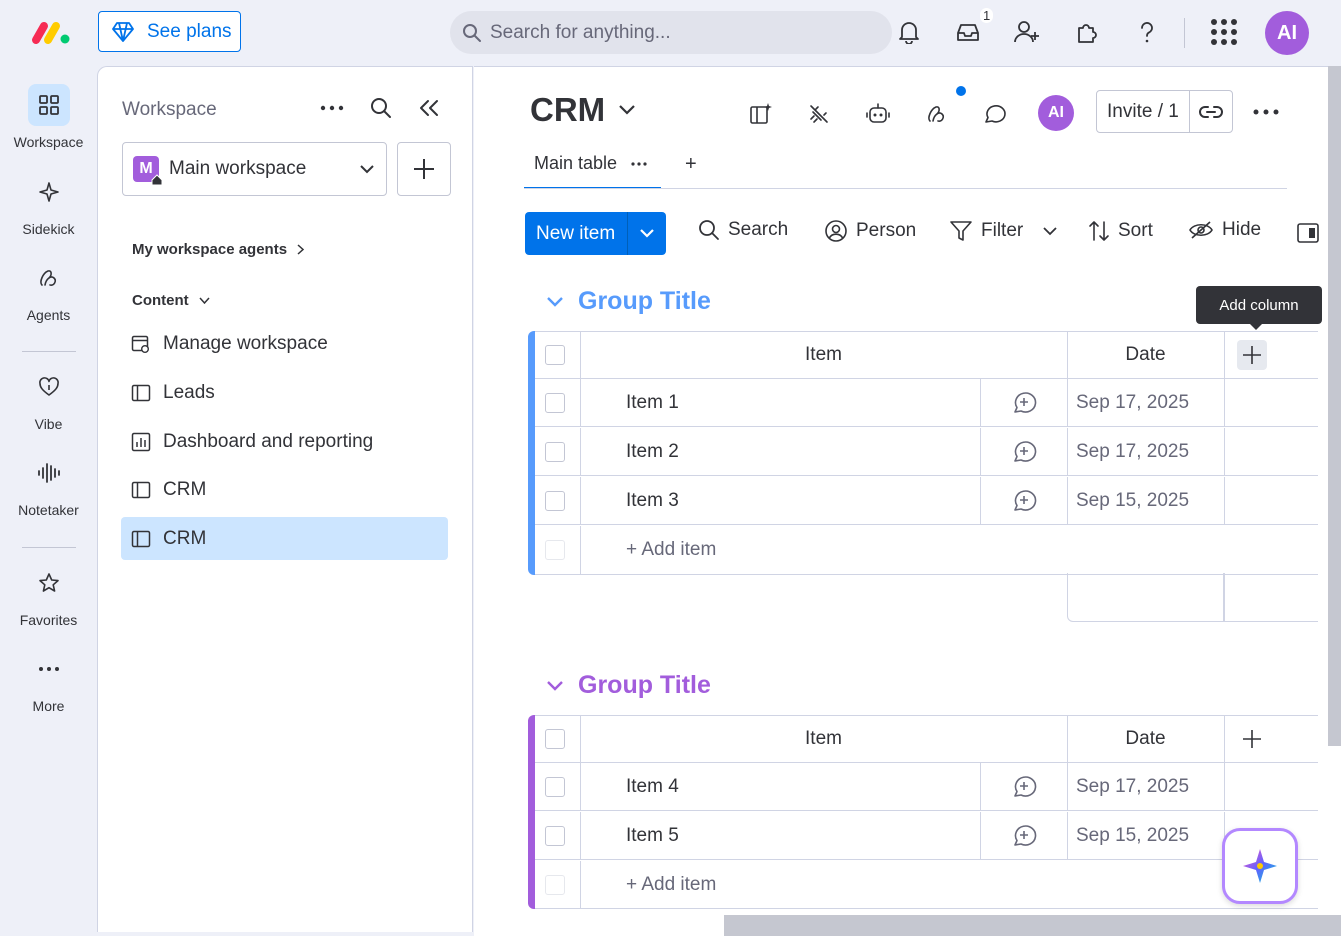  What do you see at coordinates (284, 343) in the screenshot?
I see `nav-item-manage-workspace: Manage workspace` at bounding box center [284, 343].